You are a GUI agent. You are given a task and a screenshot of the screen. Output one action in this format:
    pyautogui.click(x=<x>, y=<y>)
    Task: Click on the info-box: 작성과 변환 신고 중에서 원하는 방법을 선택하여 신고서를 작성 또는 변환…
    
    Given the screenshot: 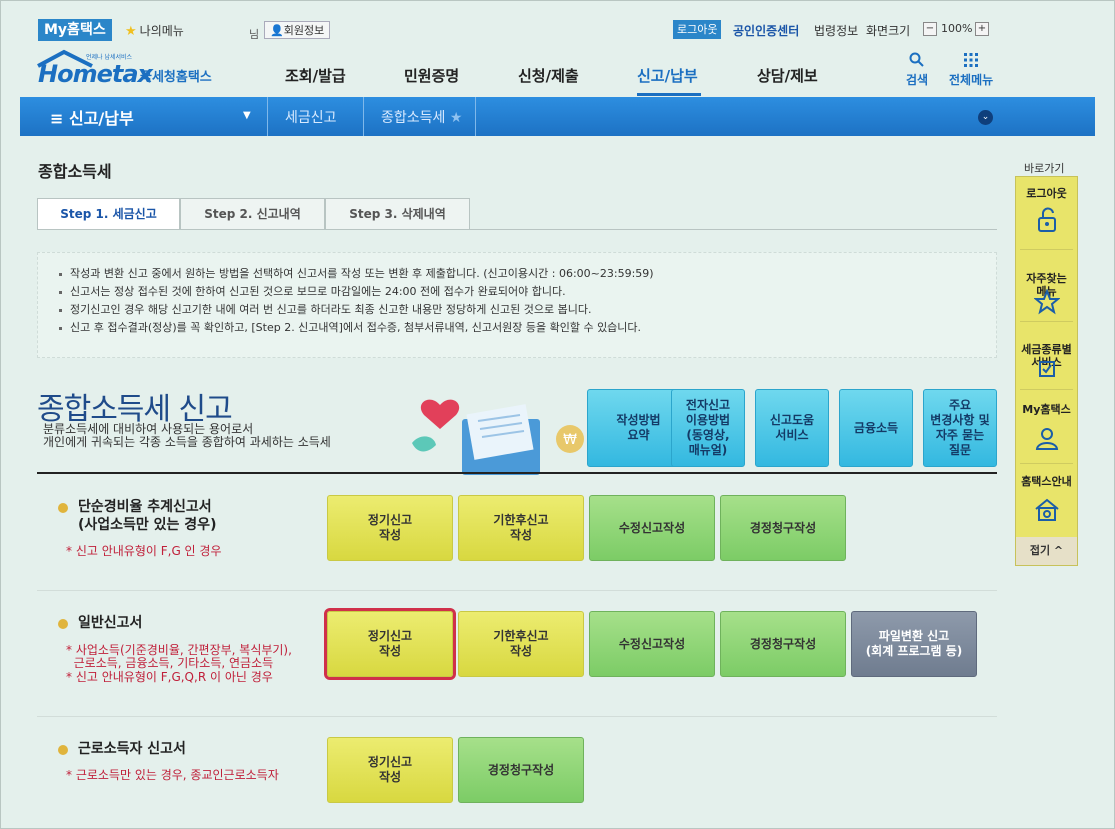 What is the action you would take?
    pyautogui.click(x=517, y=305)
    